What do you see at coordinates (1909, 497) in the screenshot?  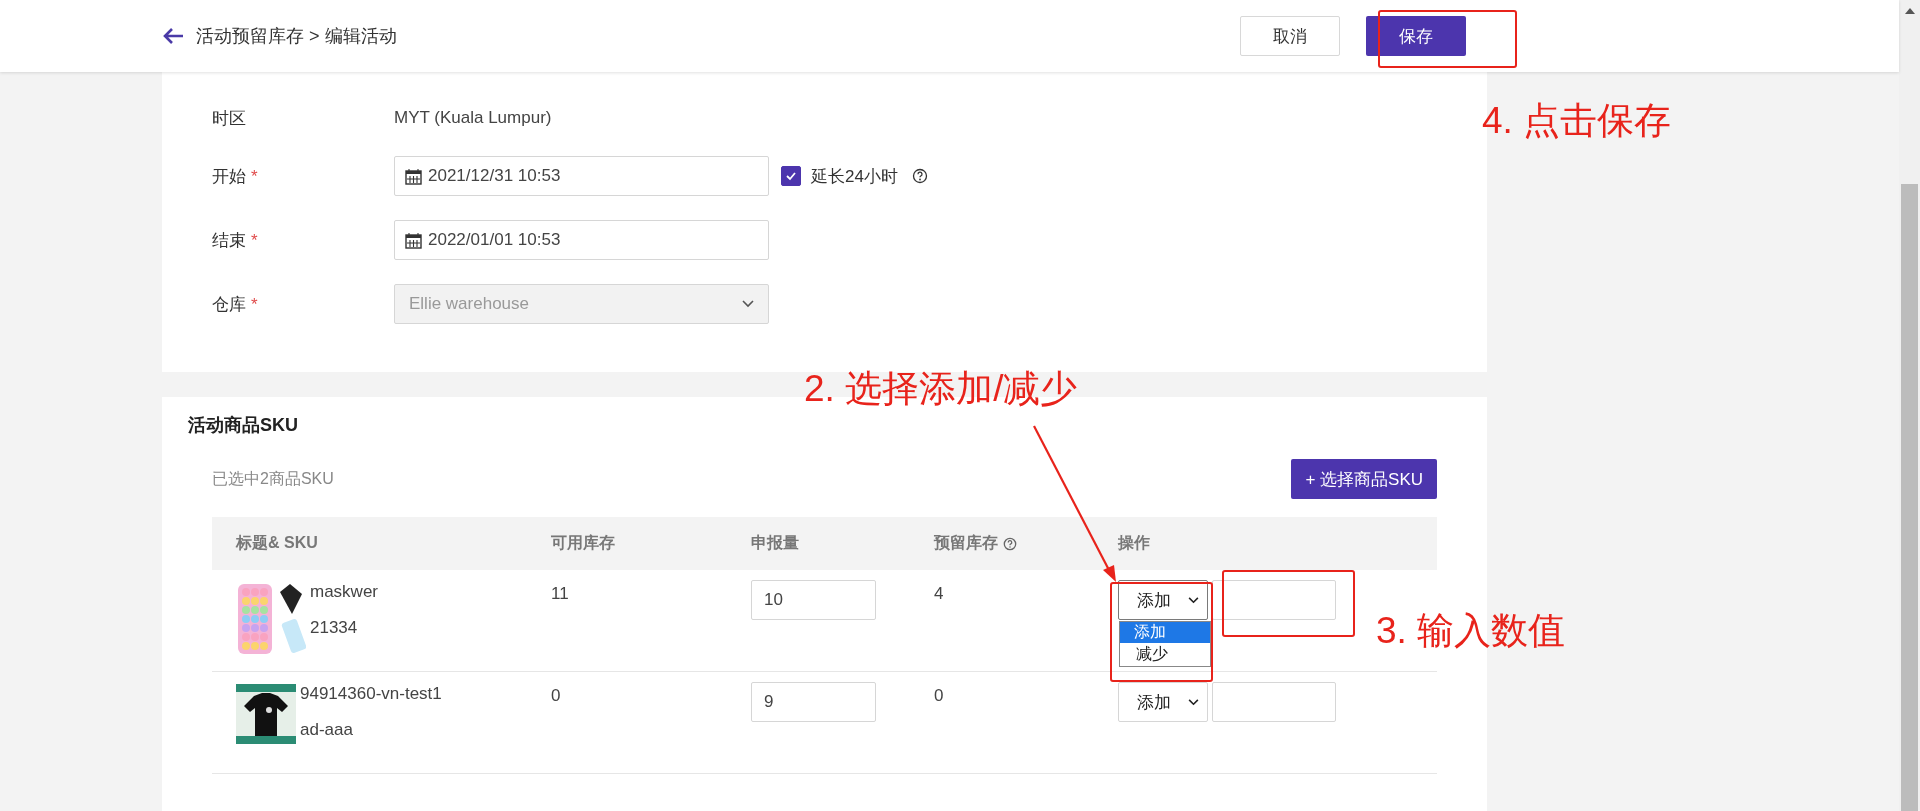 I see `scroll-thumb` at bounding box center [1909, 497].